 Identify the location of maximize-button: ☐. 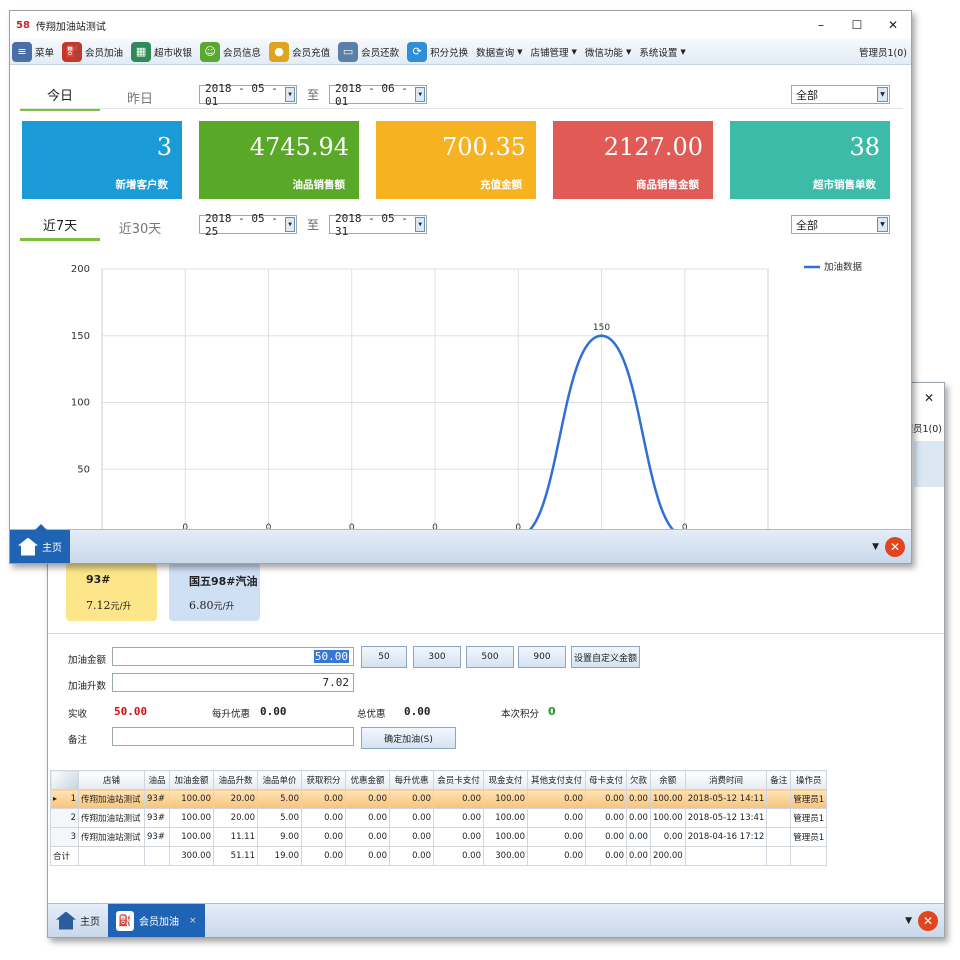
(857, 25).